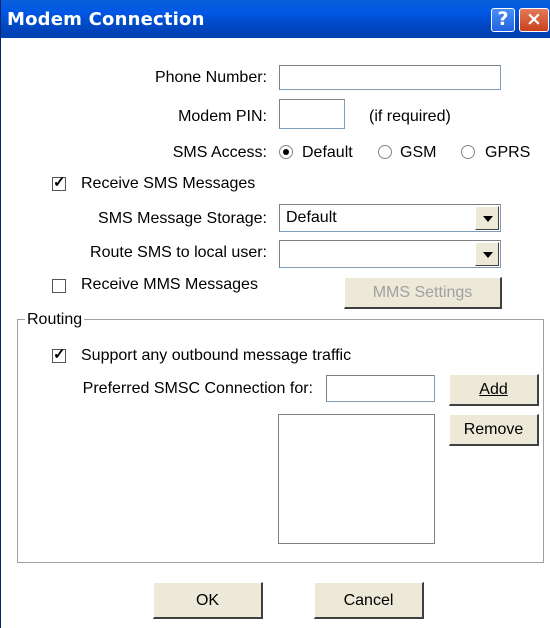 Image resolution: width=550 pixels, height=628 pixels. What do you see at coordinates (182, 218) in the screenshot?
I see `sms-storage-label: SMS Message Storage:` at bounding box center [182, 218].